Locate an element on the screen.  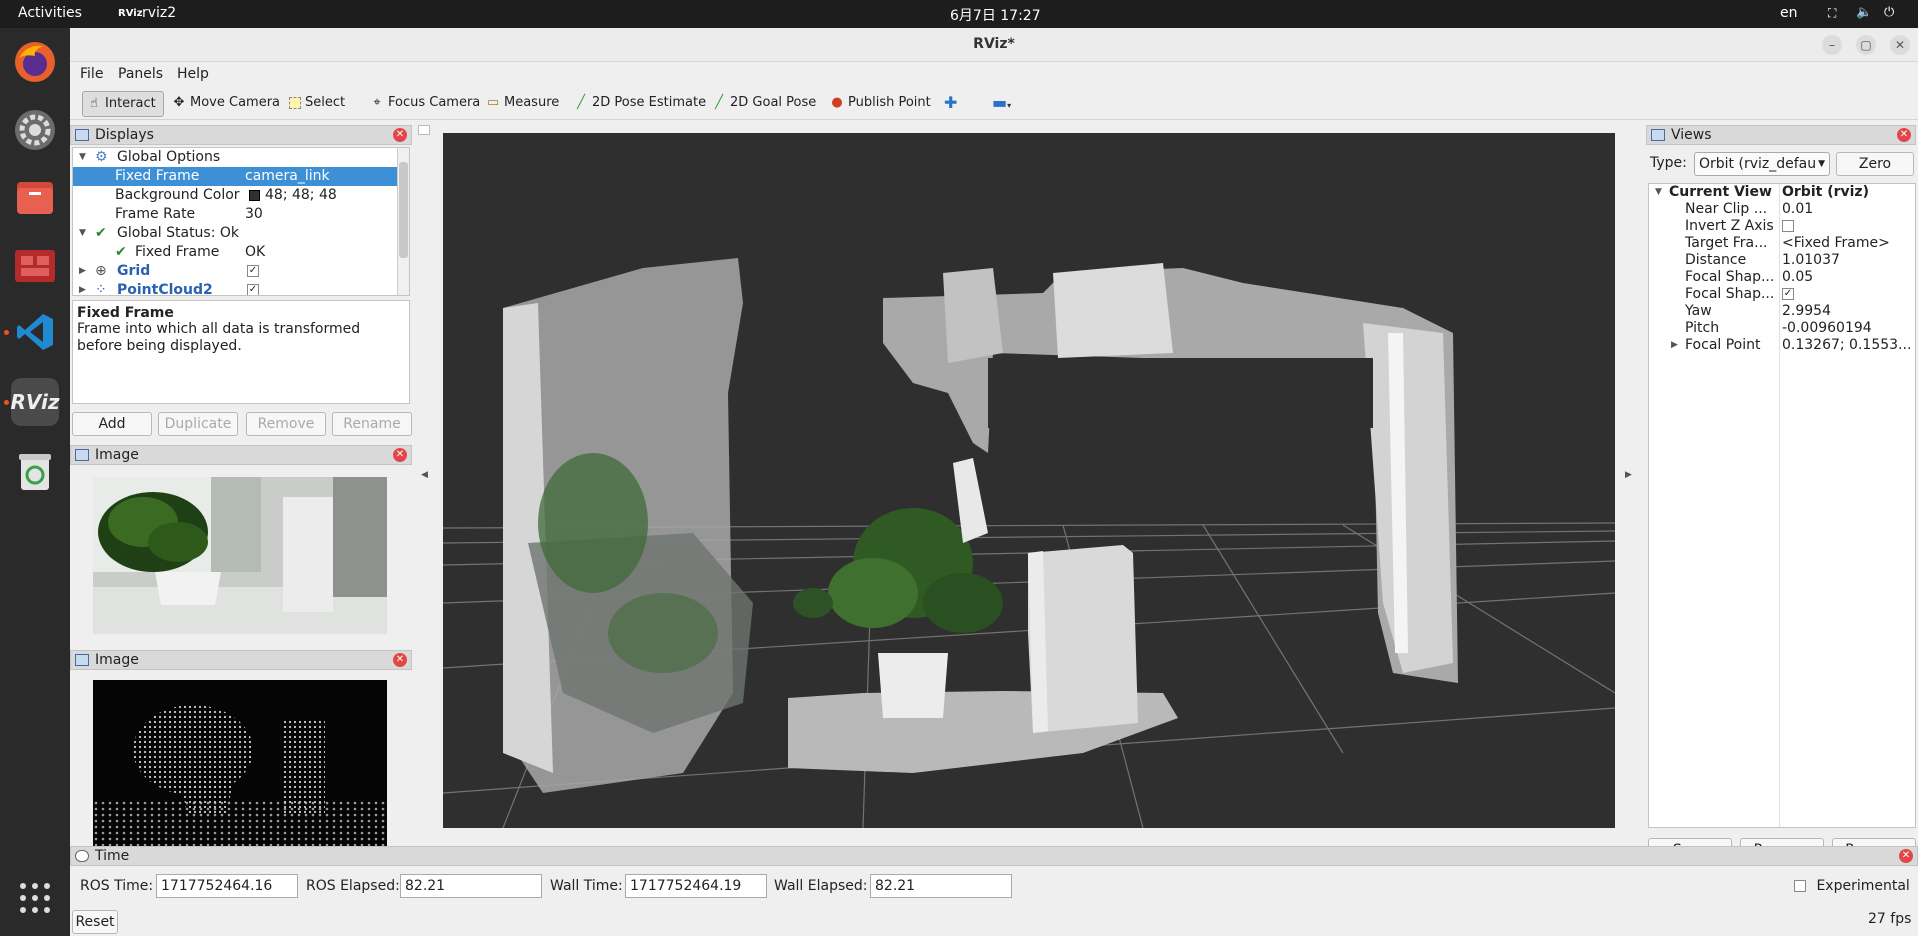
view-row-near-clip: Near Clip ... 0.01 is located at coordinates (1782, 209).